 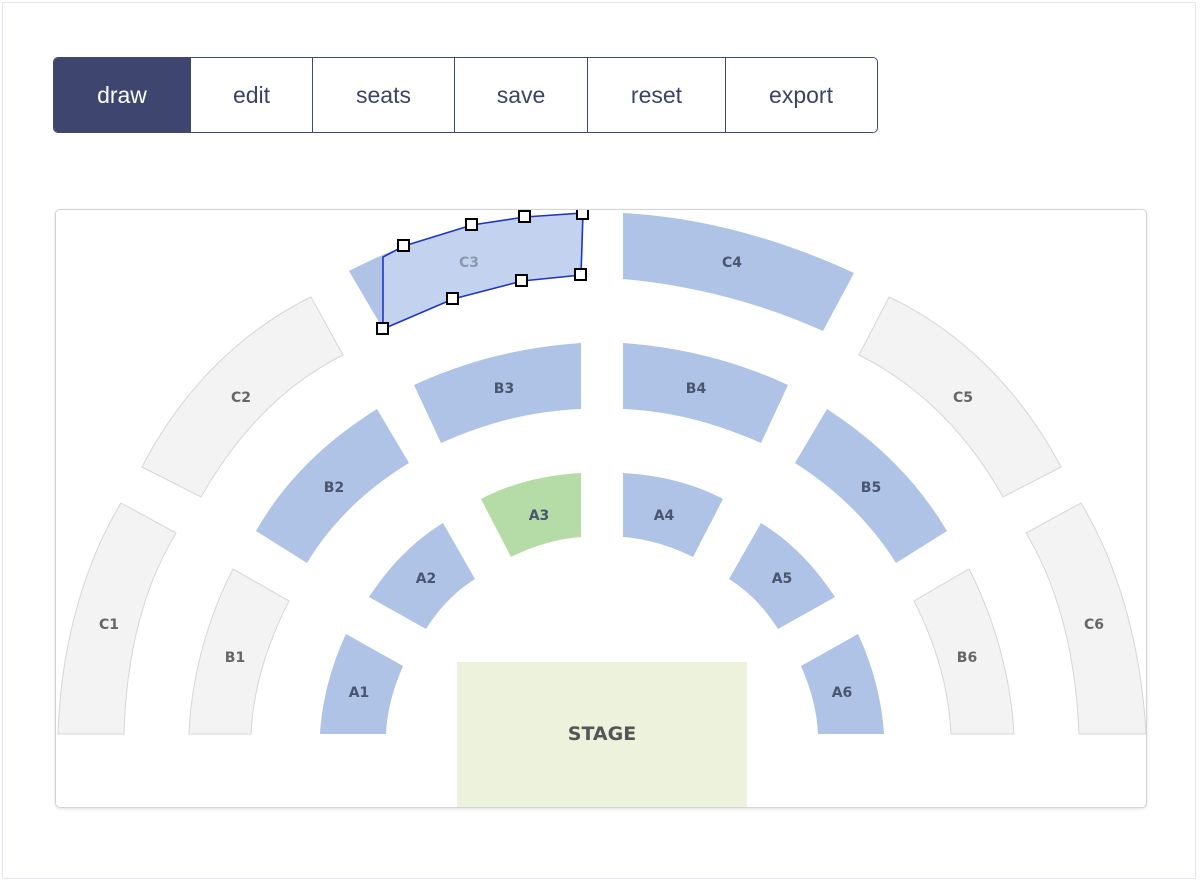 What do you see at coordinates (801, 95) in the screenshot?
I see `export-button: export` at bounding box center [801, 95].